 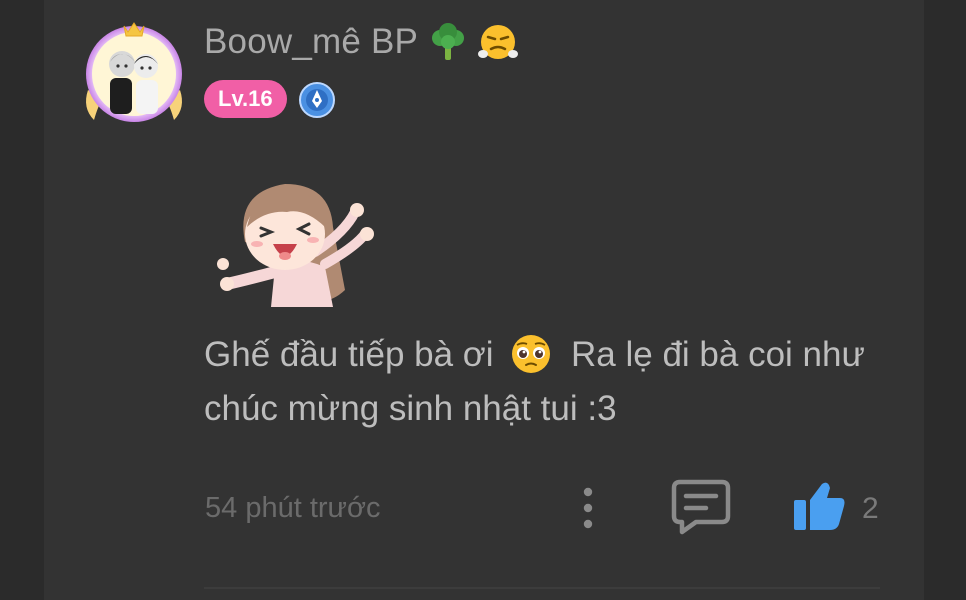 What do you see at coordinates (819, 506) in the screenshot?
I see `thumbs-up-icon` at bounding box center [819, 506].